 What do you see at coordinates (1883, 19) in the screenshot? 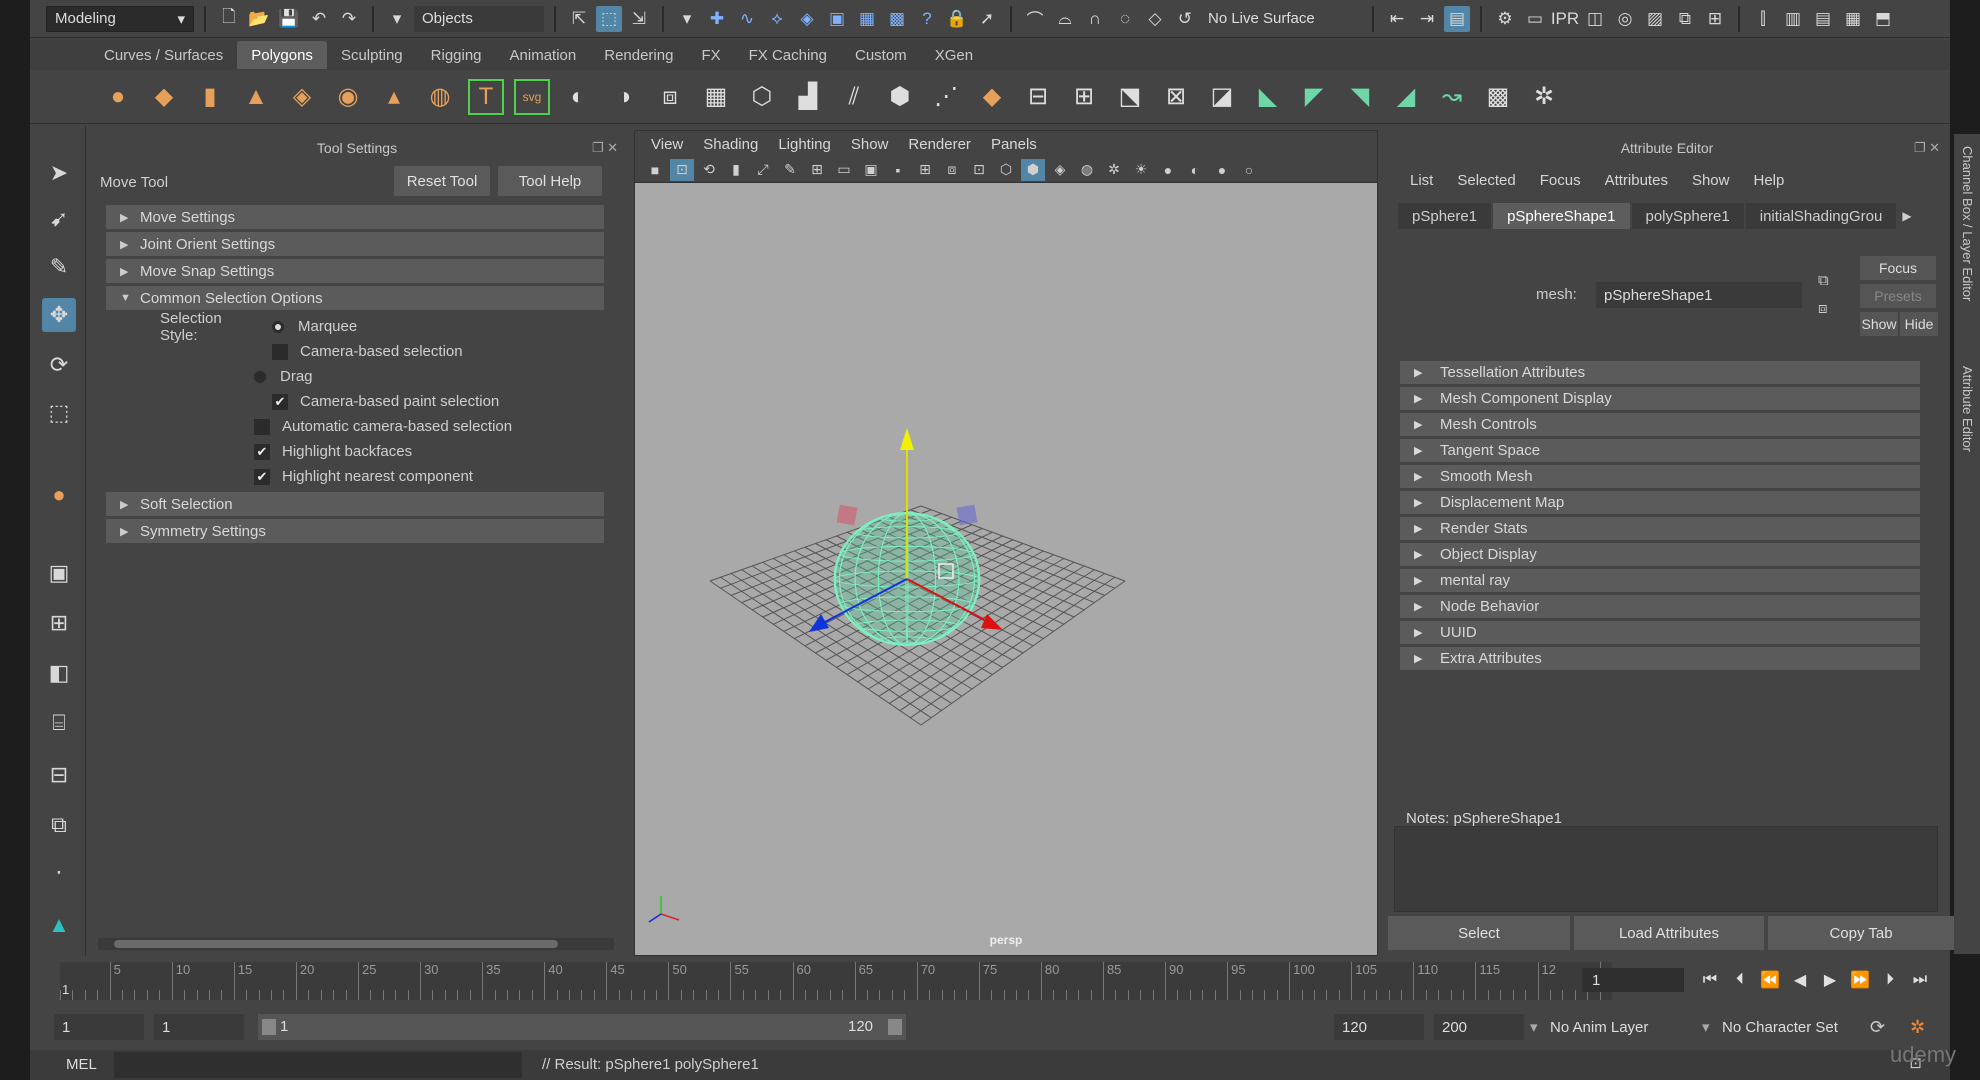
I see `workspace-icon: ⬒` at bounding box center [1883, 19].